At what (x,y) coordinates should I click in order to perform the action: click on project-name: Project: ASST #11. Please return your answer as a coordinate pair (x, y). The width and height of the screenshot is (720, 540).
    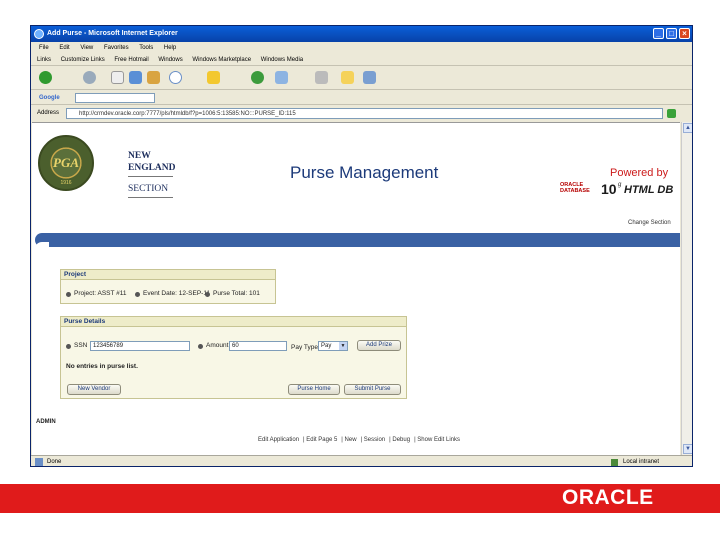
    Looking at the image, I should click on (100, 293).